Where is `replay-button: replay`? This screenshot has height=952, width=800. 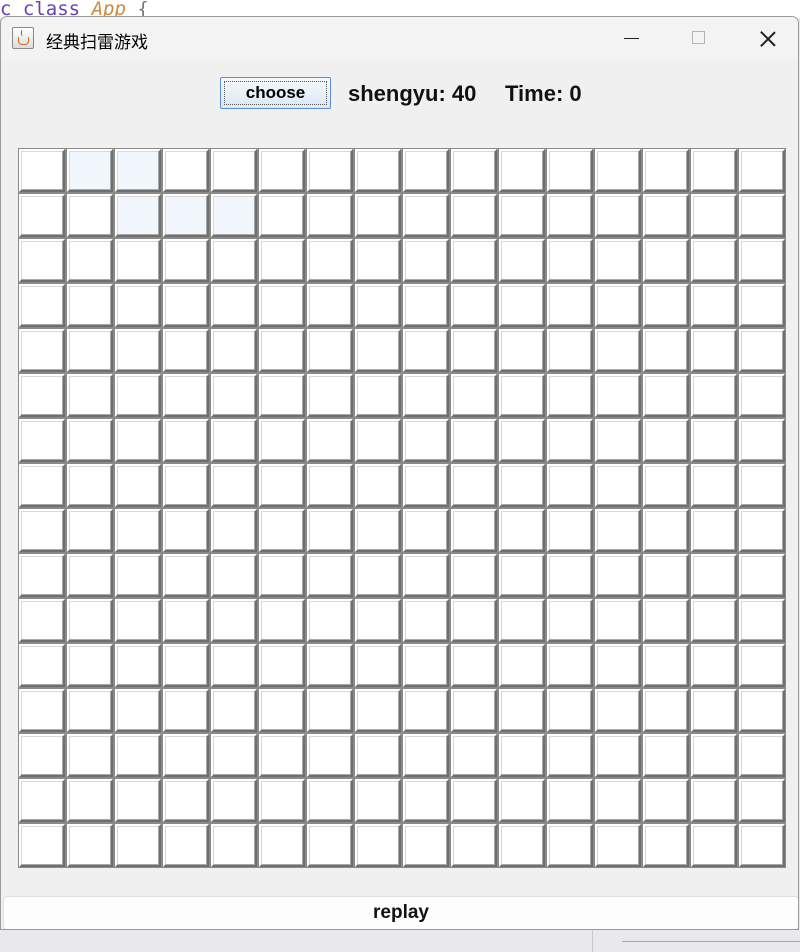 replay-button: replay is located at coordinates (400, 912).